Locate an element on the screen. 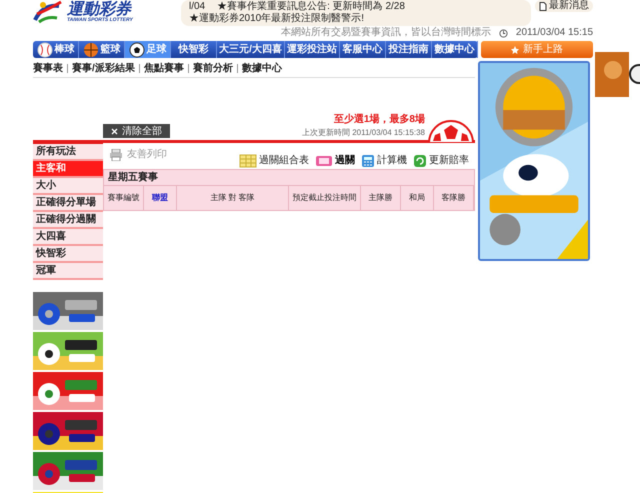 This screenshot has height=493, width=640. column-header: 聯盟 is located at coordinates (160, 198).